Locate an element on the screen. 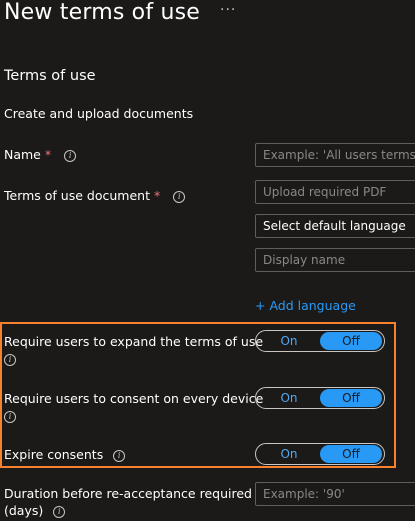 This screenshot has width=415, height=521. document-label: Terms of use document is located at coordinates (77, 195).